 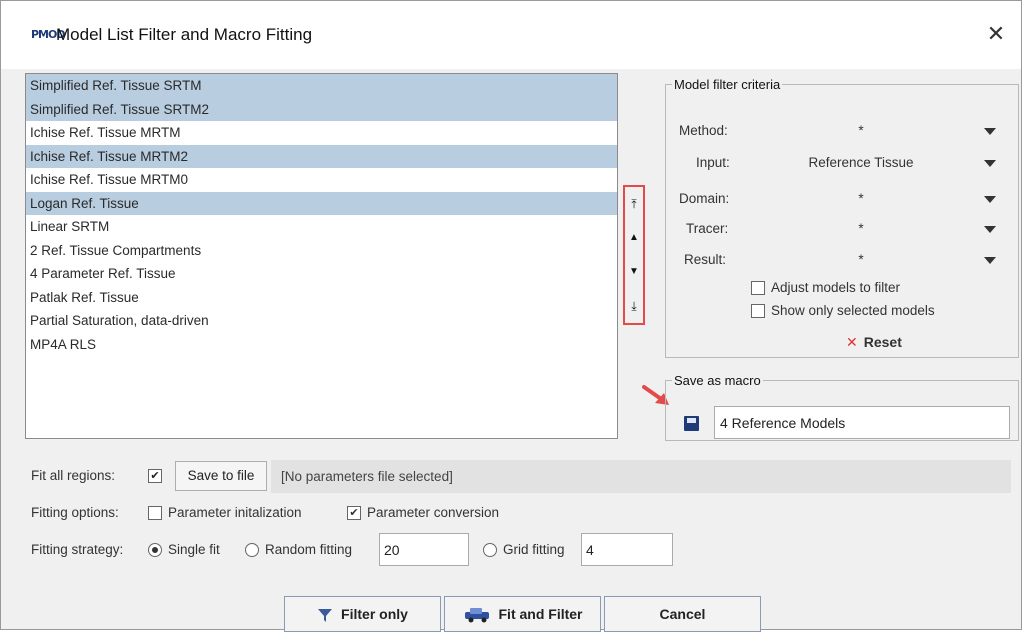 What do you see at coordinates (490, 550) in the screenshot?
I see `grid-fitting-radio` at bounding box center [490, 550].